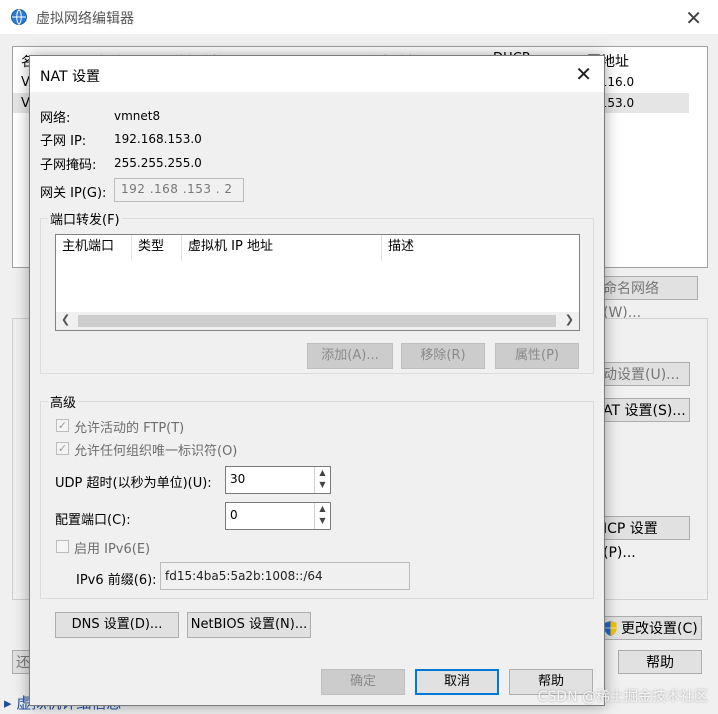 Image resolution: width=718 pixels, height=714 pixels. I want to click on network-globe-icon, so click(19, 17).